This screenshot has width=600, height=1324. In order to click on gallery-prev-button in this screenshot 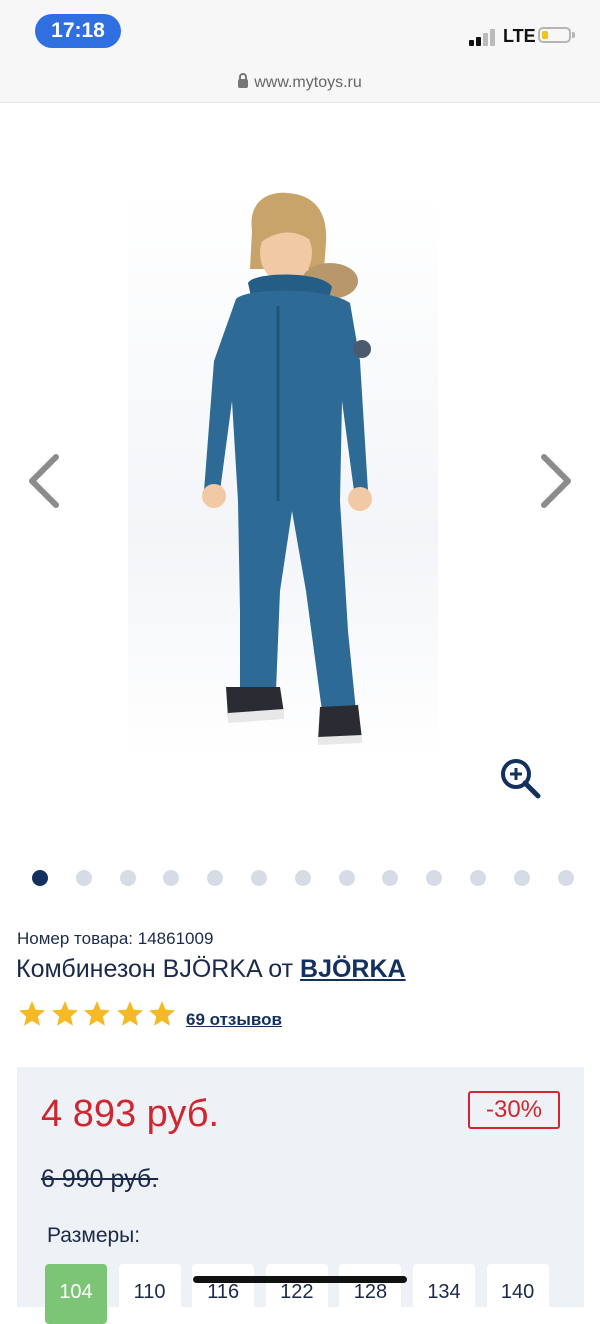, I will do `click(44, 481)`.